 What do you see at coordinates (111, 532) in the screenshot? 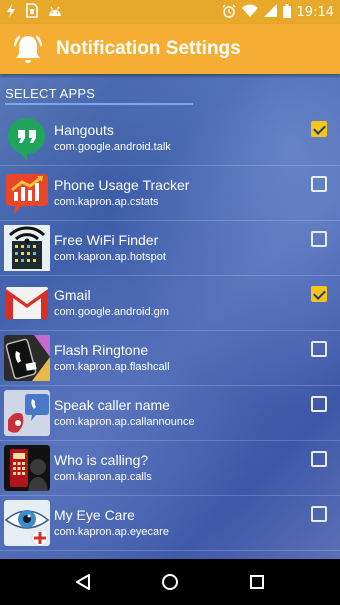
I see `app-package: com.kapron.ap.eyecare` at bounding box center [111, 532].